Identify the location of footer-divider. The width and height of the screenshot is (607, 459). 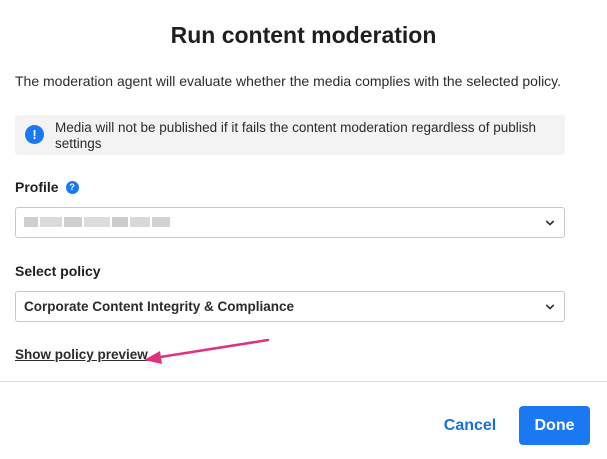
(303, 381).